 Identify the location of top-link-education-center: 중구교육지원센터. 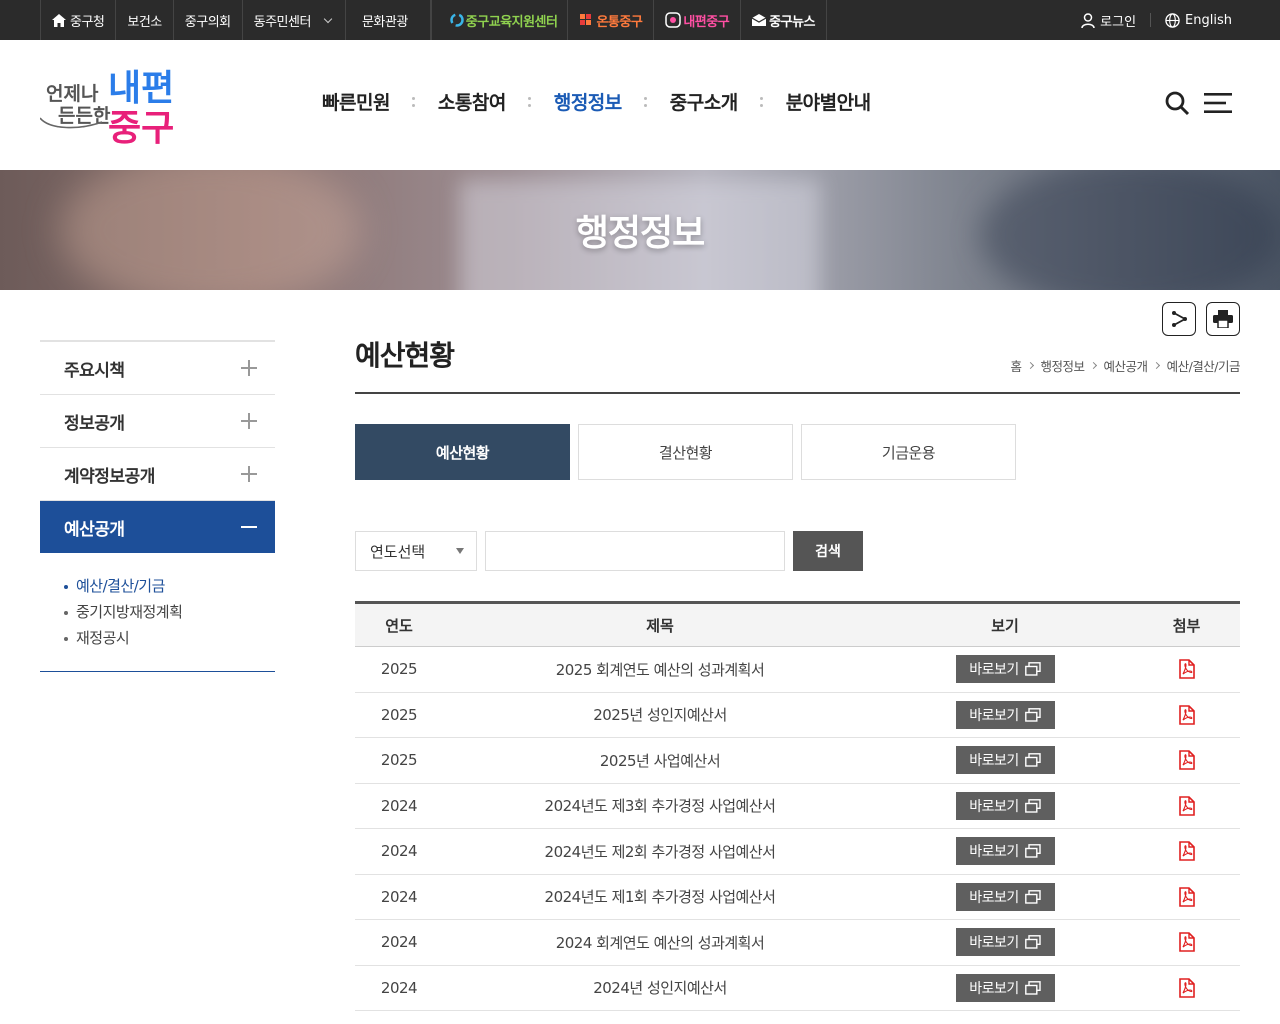
(499, 20).